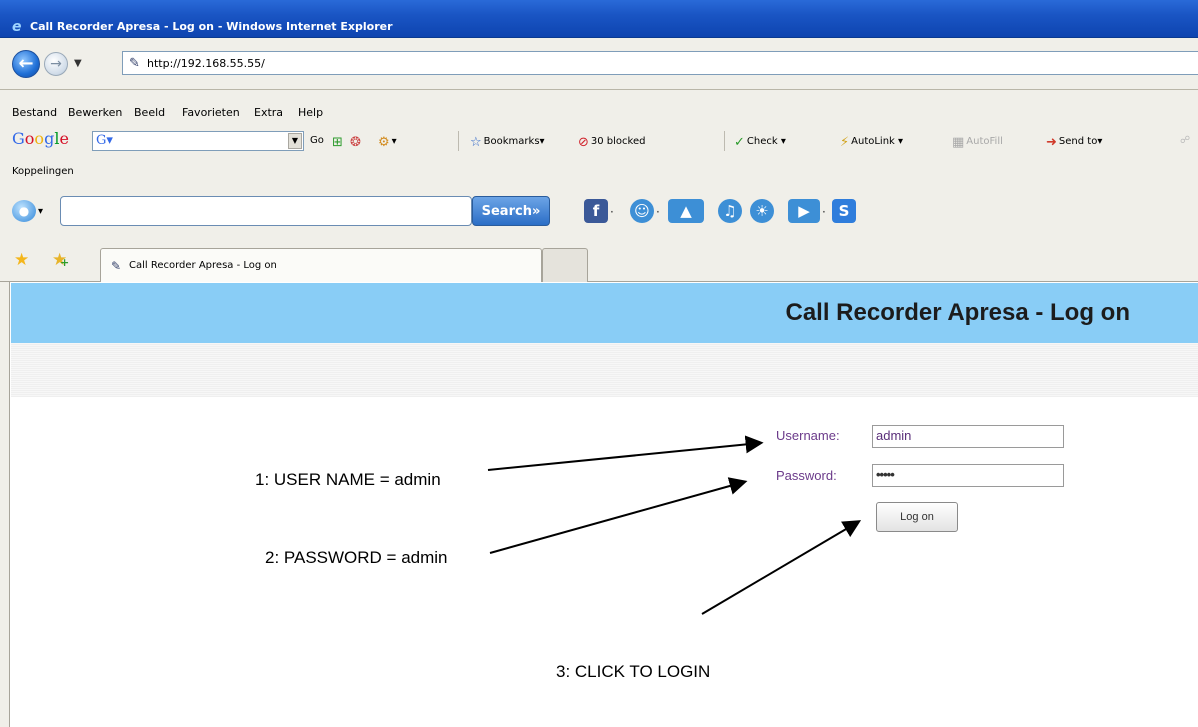  What do you see at coordinates (958, 142) in the screenshot?
I see `autofill-icon: ▦` at bounding box center [958, 142].